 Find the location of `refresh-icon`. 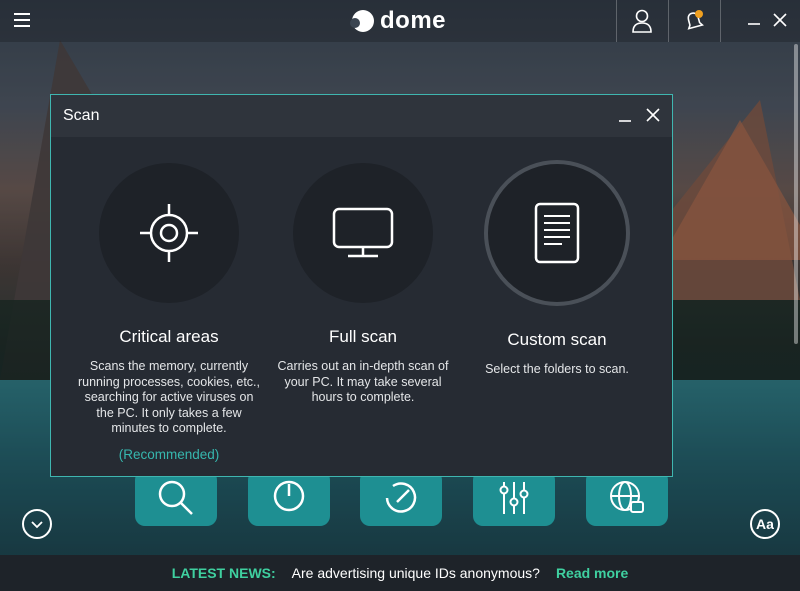

refresh-icon is located at coordinates (401, 497).